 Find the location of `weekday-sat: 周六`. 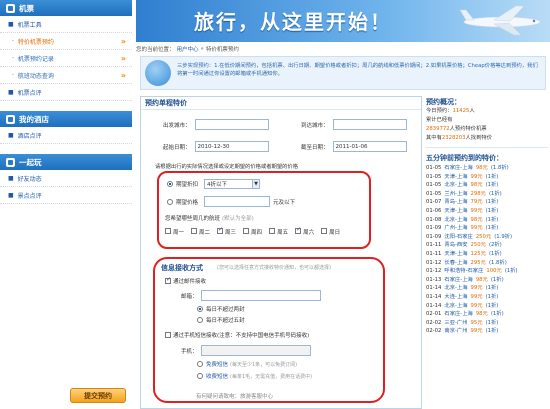

weekday-sat: 周六 is located at coordinates (304, 231).